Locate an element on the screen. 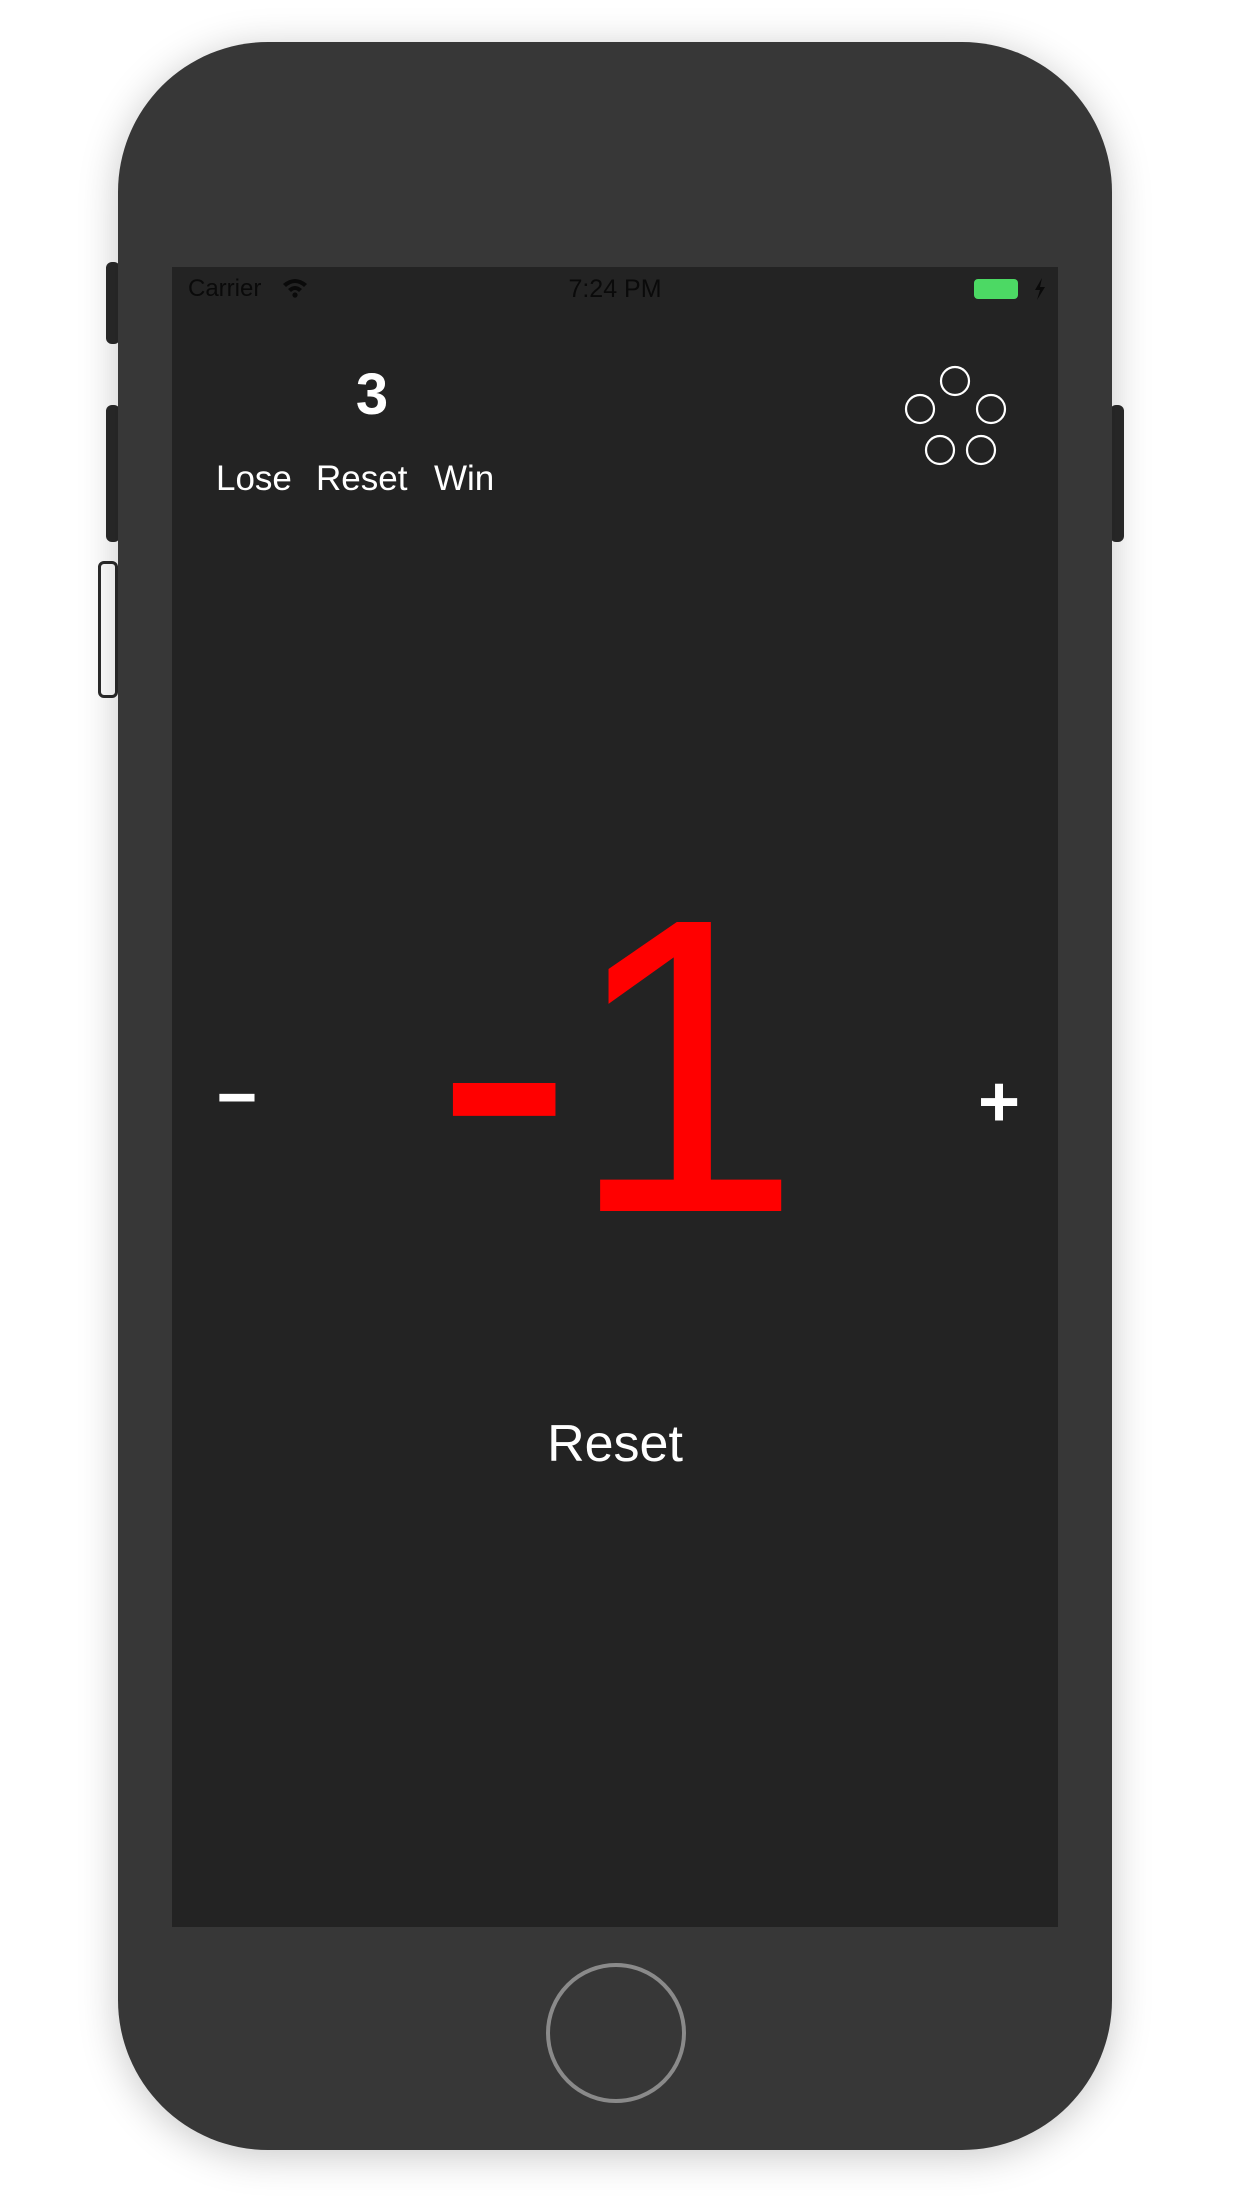 This screenshot has height=2208, width=1242. status-time: 7:24 PM is located at coordinates (615, 289).